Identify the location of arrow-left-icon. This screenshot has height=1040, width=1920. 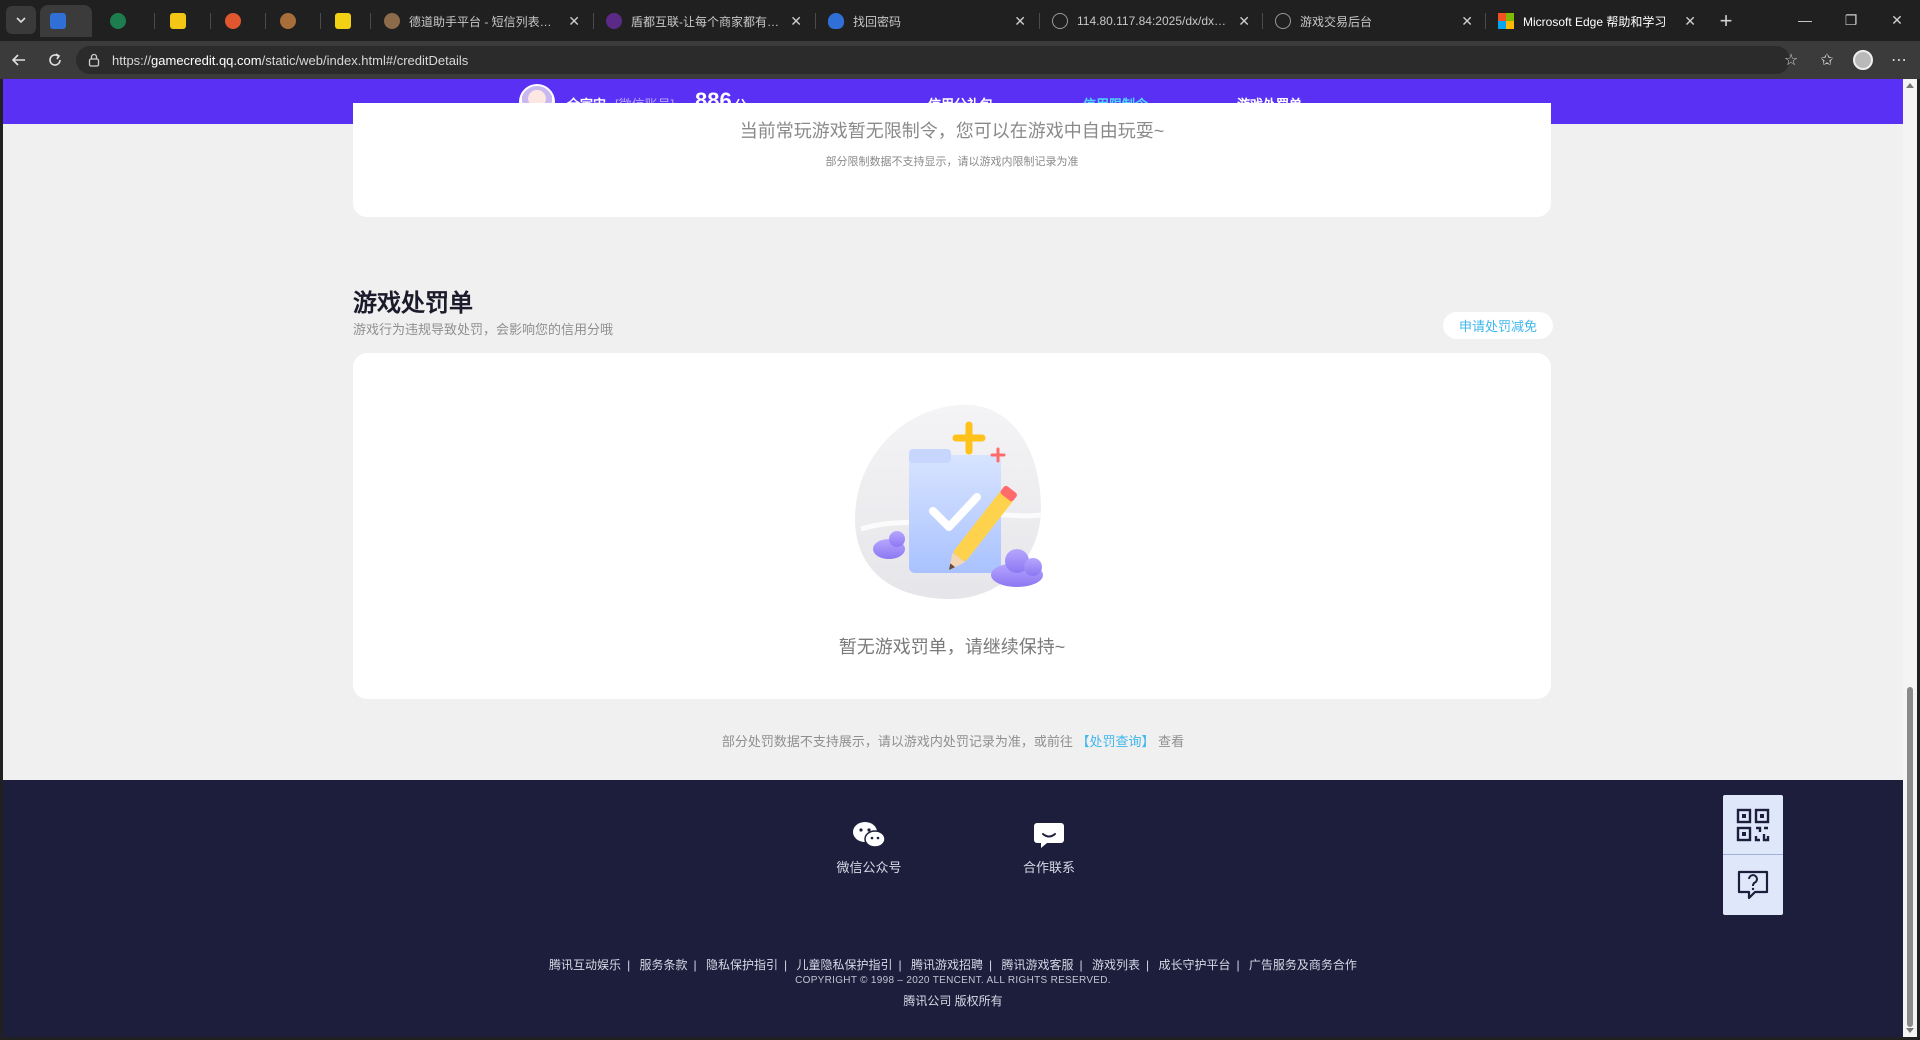
(18, 60).